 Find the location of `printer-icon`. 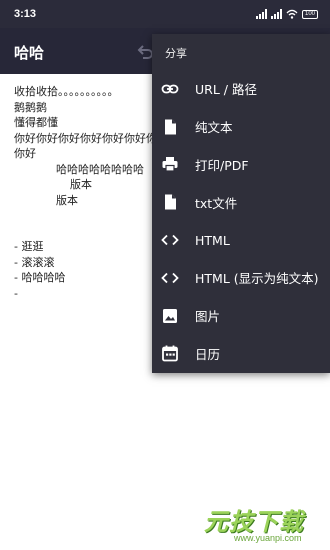

printer-icon is located at coordinates (170, 164).